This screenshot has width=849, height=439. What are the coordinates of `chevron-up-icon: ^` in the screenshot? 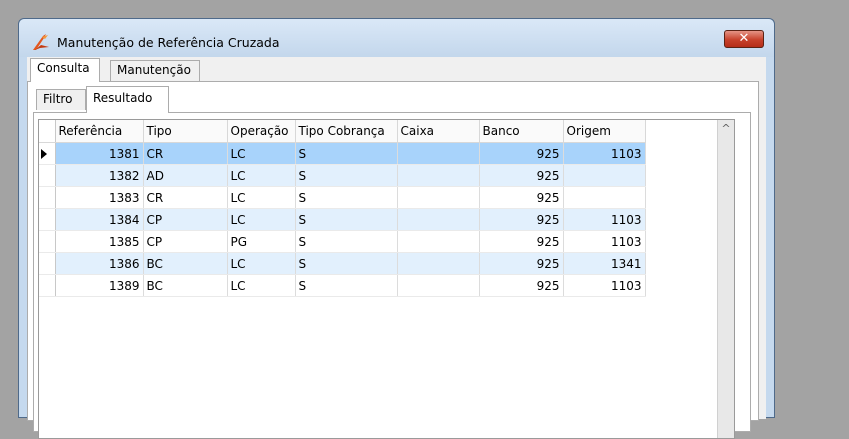 It's located at (726, 128).